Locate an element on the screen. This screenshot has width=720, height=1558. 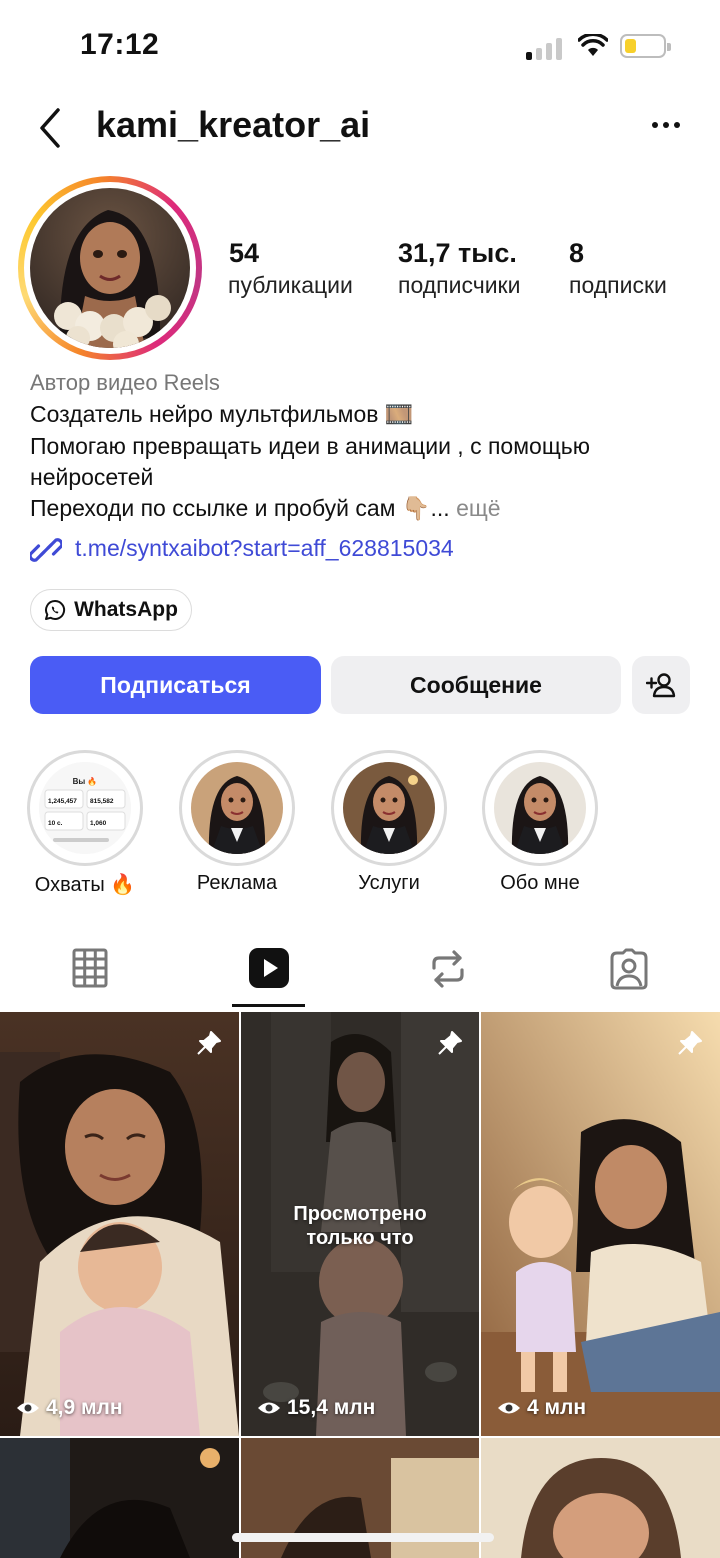
highlight-services is located at coordinates (389, 808).